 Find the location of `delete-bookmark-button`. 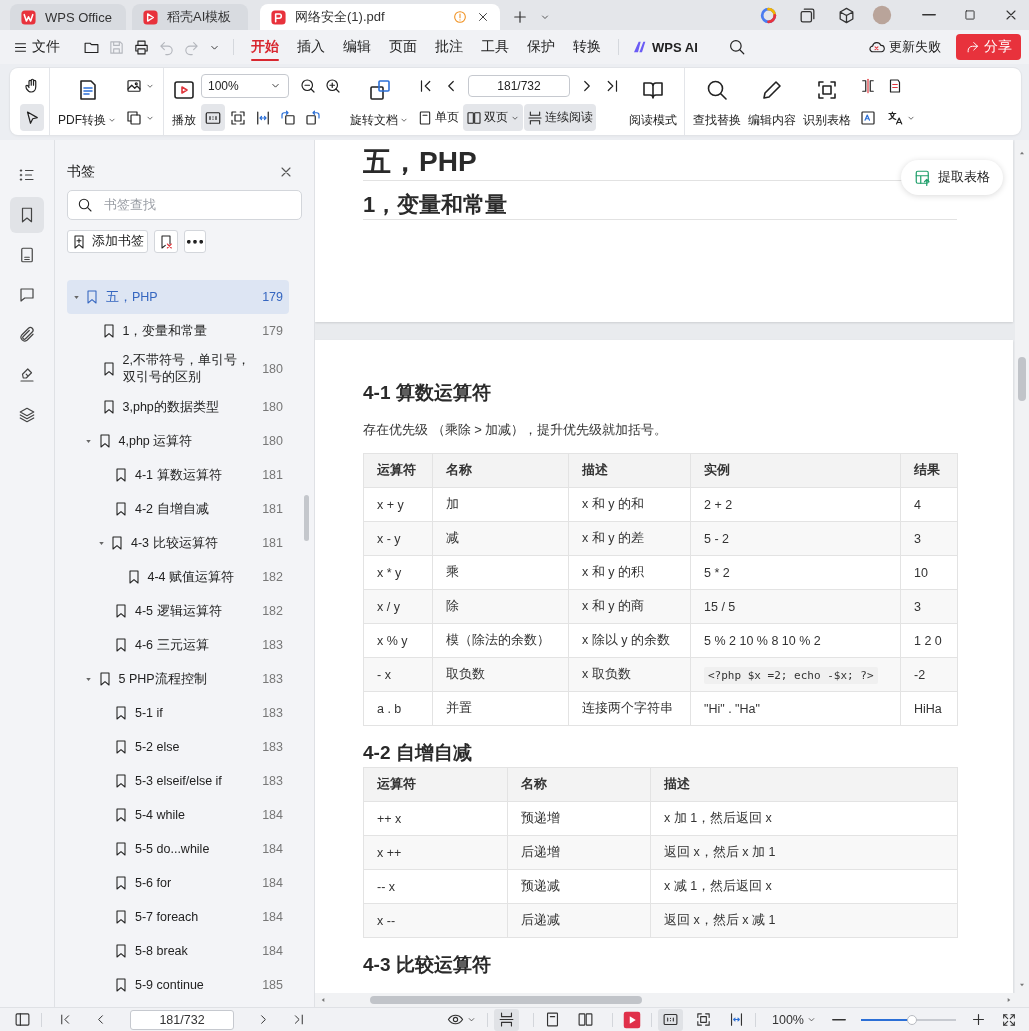

delete-bookmark-button is located at coordinates (166, 241).